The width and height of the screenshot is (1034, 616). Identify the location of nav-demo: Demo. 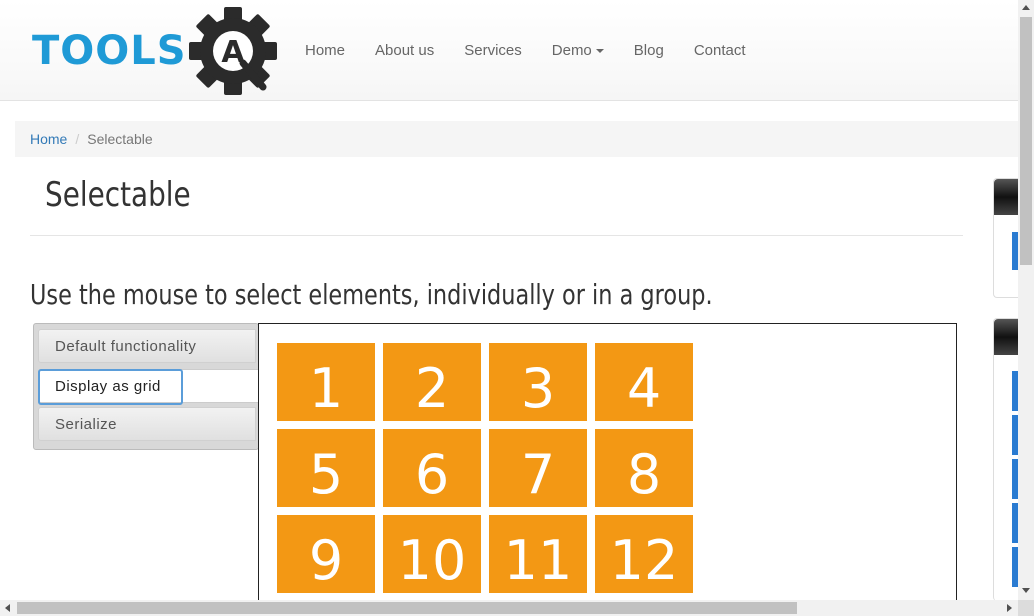
(578, 50).